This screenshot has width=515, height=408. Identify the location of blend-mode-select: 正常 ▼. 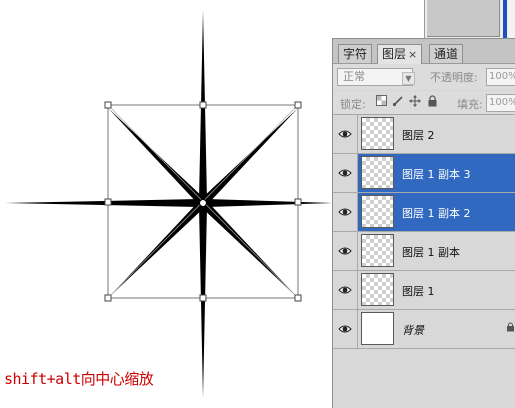
(376, 77).